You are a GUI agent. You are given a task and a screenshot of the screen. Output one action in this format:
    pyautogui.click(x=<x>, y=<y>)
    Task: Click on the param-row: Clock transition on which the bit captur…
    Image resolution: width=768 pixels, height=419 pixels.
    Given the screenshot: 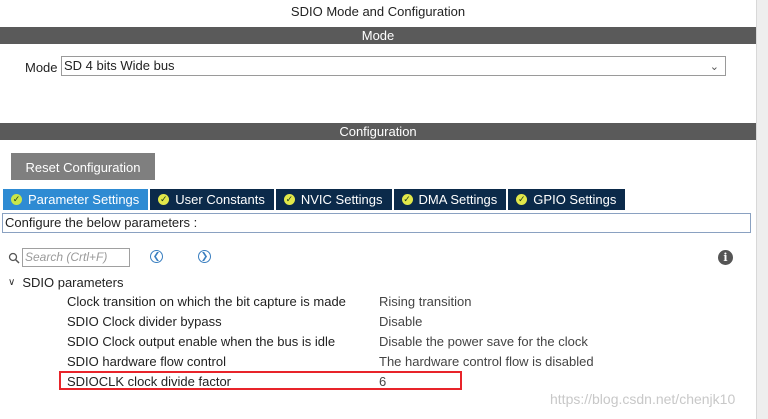 What is the action you would take?
    pyautogui.click(x=367, y=302)
    